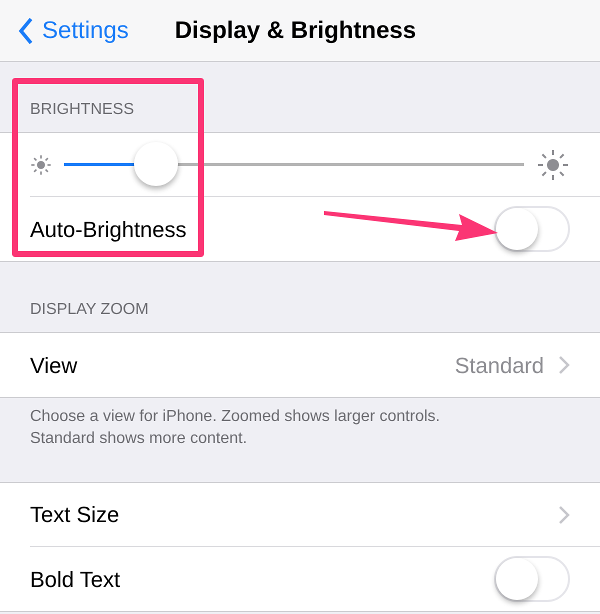  What do you see at coordinates (294, 165) in the screenshot?
I see `brightness-slider` at bounding box center [294, 165].